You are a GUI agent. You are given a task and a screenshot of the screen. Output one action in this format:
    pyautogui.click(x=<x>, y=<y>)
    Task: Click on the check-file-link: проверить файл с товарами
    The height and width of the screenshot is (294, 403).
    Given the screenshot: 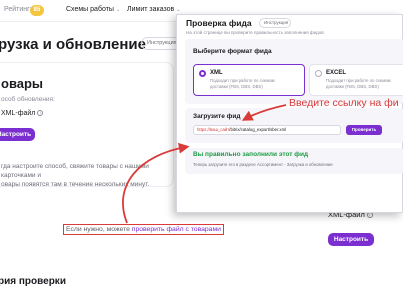 What is the action you would take?
    pyautogui.click(x=176, y=229)
    